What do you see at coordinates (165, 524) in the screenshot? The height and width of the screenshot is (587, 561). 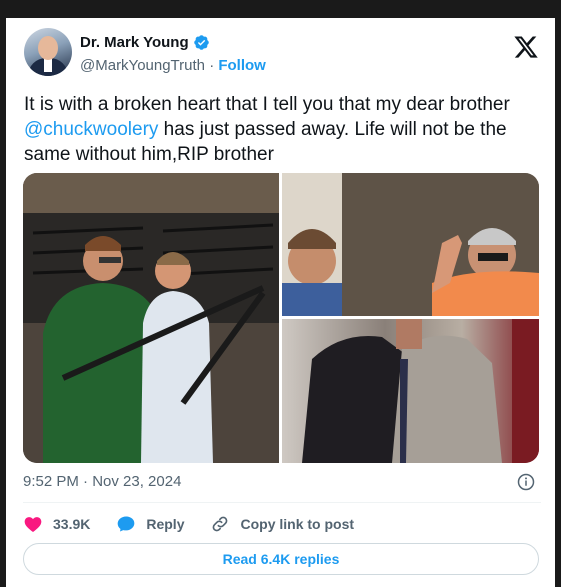 I see `reply-label: Reply` at bounding box center [165, 524].